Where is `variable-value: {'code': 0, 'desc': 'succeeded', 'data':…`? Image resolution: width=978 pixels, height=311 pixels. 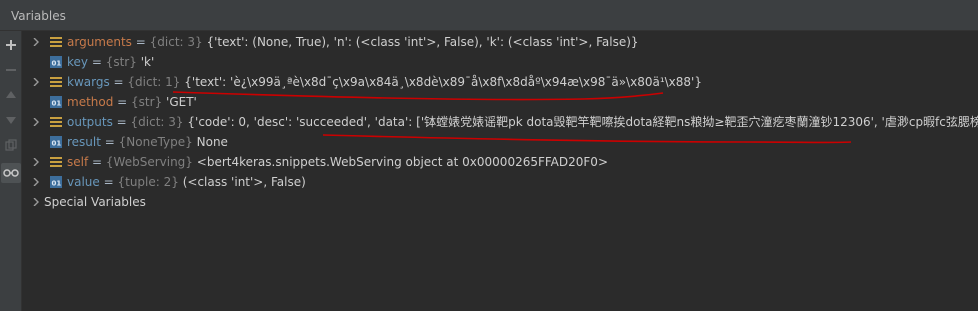 variable-value: {'code': 0, 'desc': 'succeeded', 'data':… is located at coordinates (582, 122).